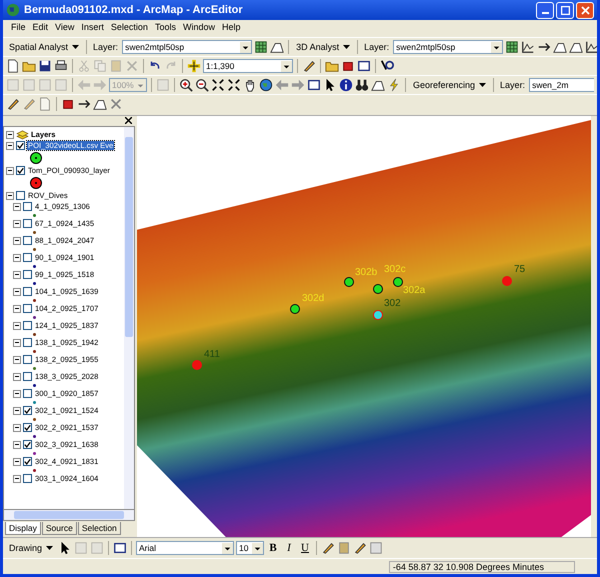 This screenshot has width=600, height=577. Describe the element at coordinates (231, 28) in the screenshot. I see `menu-item: Help` at that location.